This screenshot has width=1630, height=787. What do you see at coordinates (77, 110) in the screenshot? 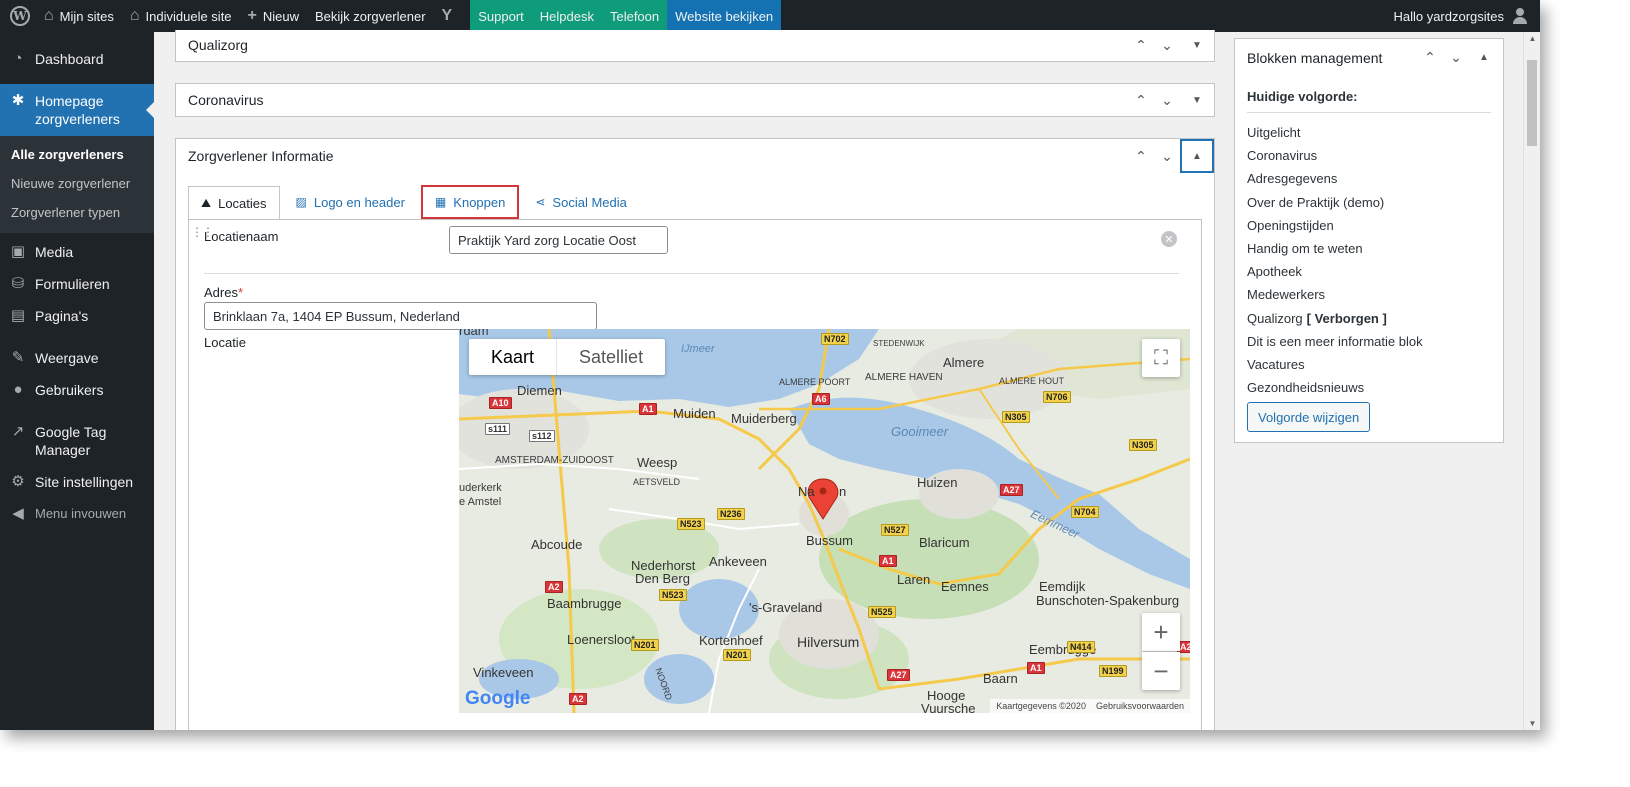
I see `sidebar-item-homepage-providers: ✱ Homepage zorgverleners` at bounding box center [77, 110].